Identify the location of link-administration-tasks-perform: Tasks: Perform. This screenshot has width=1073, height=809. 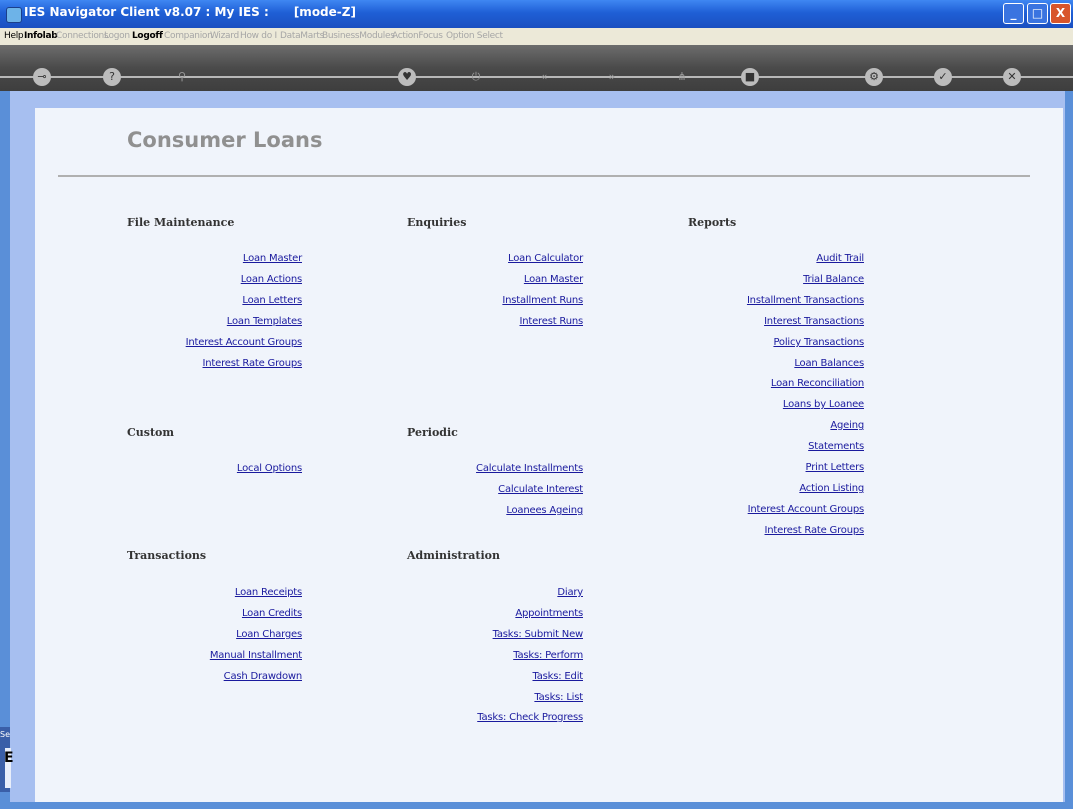
(548, 655).